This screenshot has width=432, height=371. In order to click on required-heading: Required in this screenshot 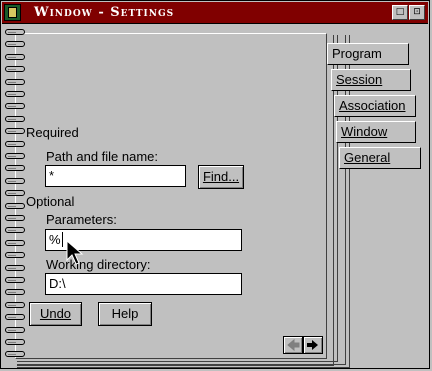, I will do `click(52, 132)`.